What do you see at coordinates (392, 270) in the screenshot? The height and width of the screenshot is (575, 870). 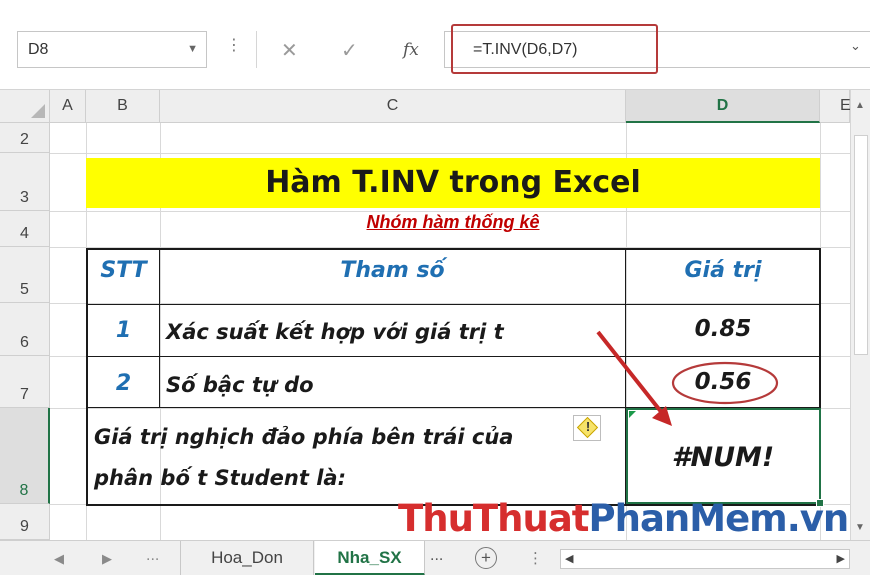 I see `header-param: Tham số` at bounding box center [392, 270].